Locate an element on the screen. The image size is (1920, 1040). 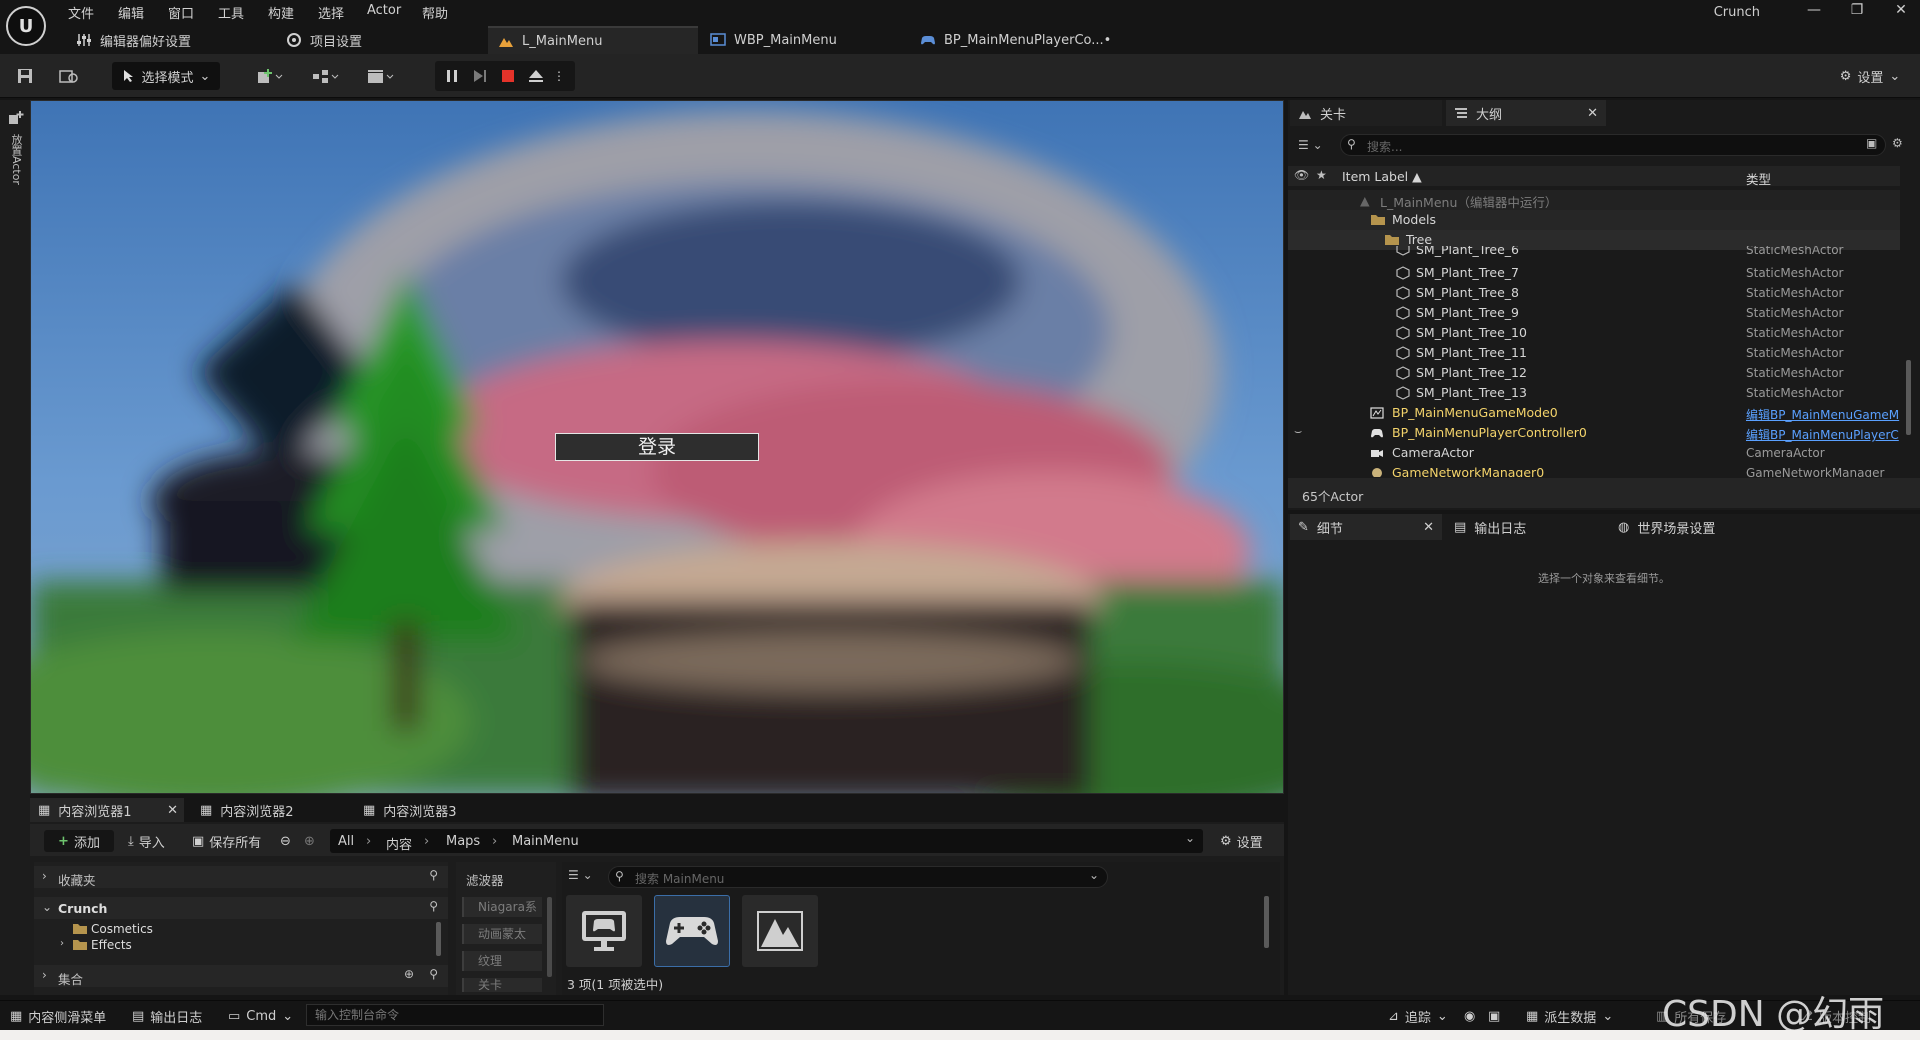
place-actor-label: 放置Actor is located at coordinates (16, 159).